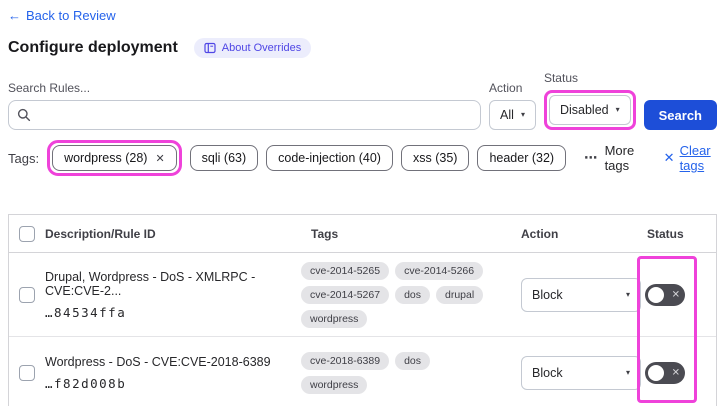 The width and height of the screenshot is (725, 406). I want to click on clear-tags-x-icon: ✕, so click(669, 157).